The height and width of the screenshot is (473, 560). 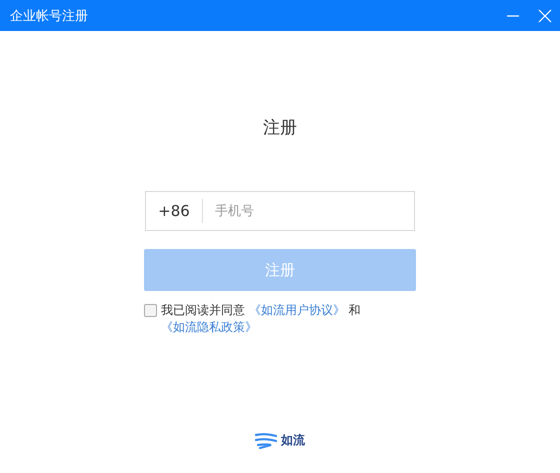 What do you see at coordinates (266, 440) in the screenshot?
I see `logo-icon` at bounding box center [266, 440].